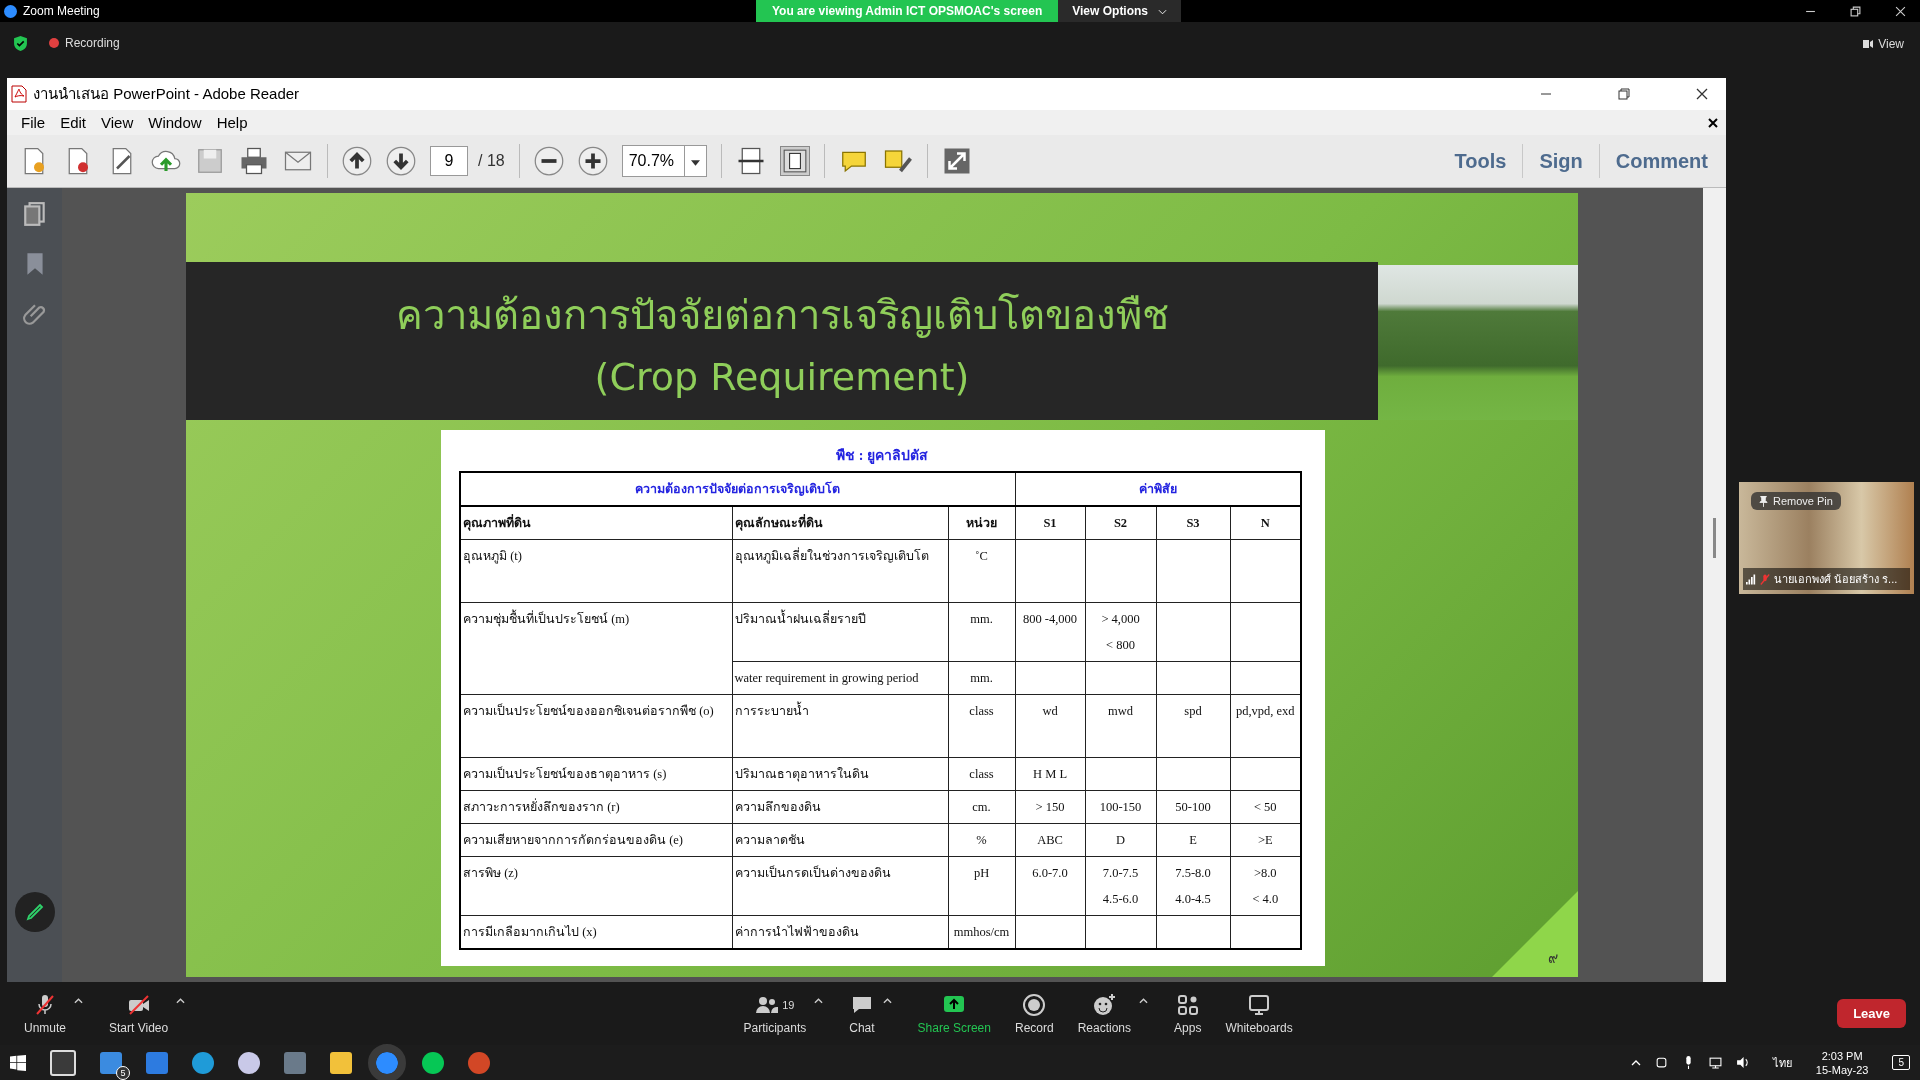 This screenshot has height=1080, width=1920. Describe the element at coordinates (19, 94) in the screenshot. I see `pdf-icon` at that location.